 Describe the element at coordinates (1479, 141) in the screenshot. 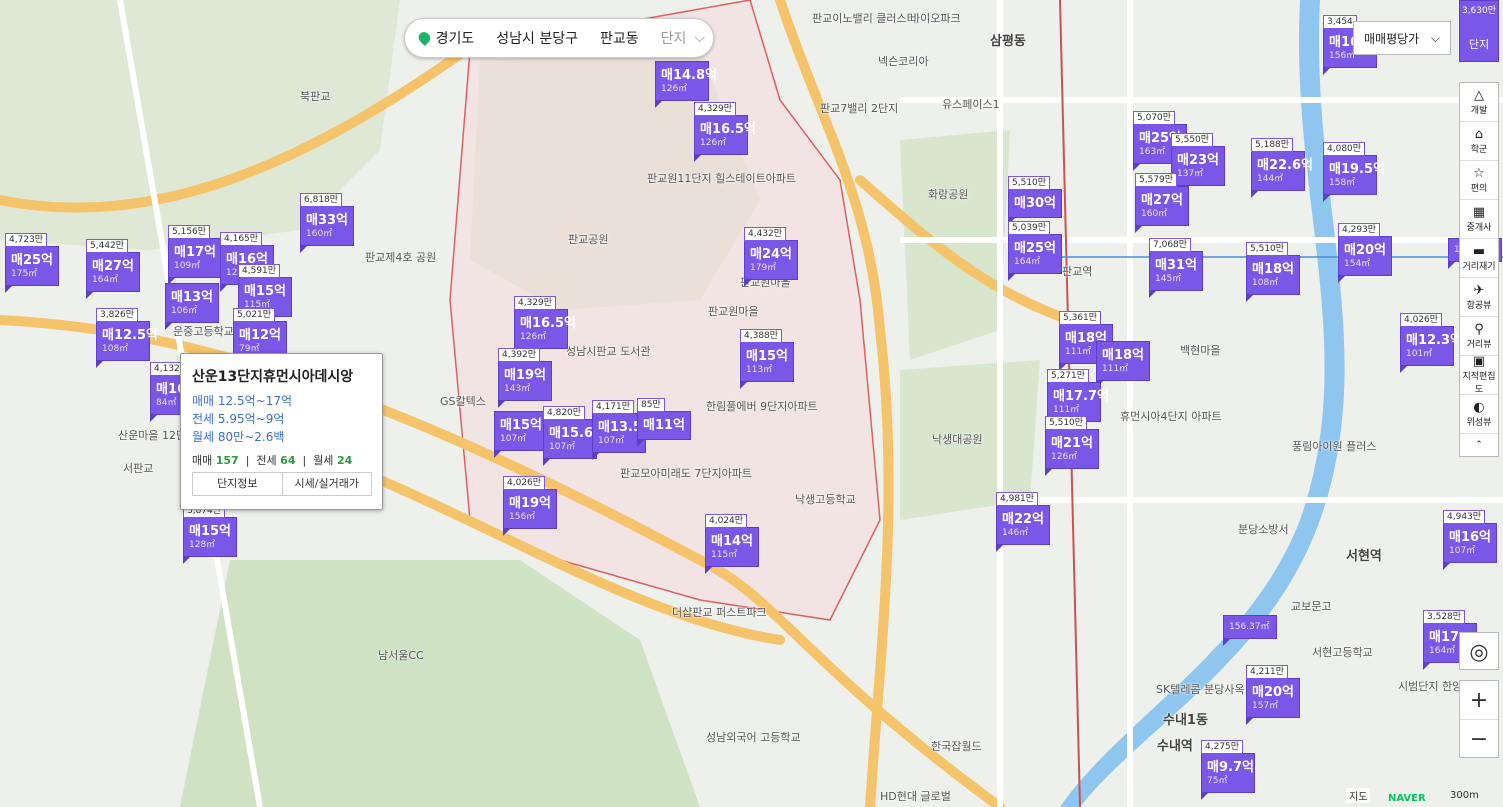

I see `tool-school-button: ⌂ 학군` at that location.